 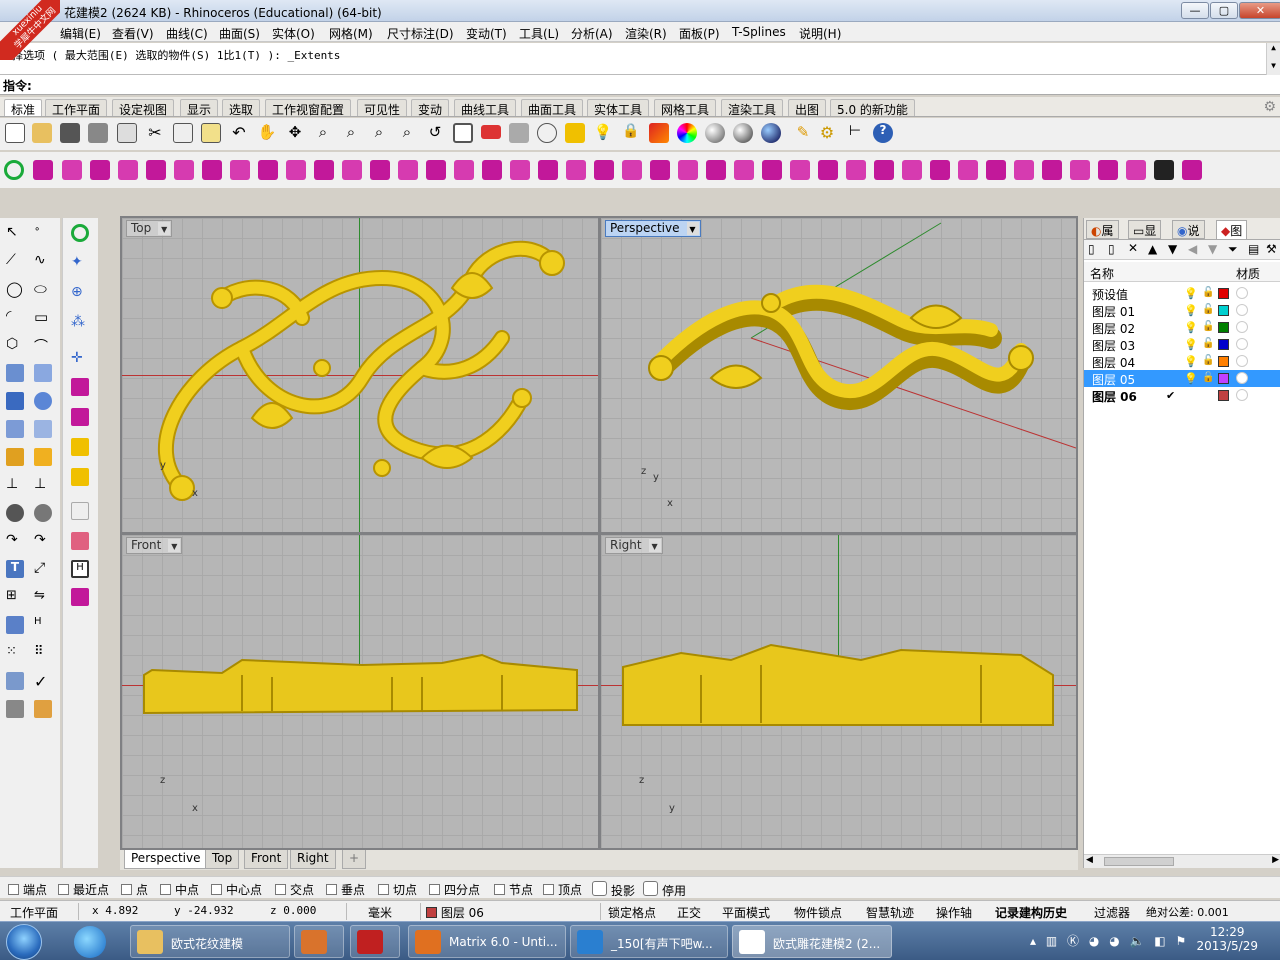 I want to click on gumball-toggle: 操作轴, so click(x=954, y=912).